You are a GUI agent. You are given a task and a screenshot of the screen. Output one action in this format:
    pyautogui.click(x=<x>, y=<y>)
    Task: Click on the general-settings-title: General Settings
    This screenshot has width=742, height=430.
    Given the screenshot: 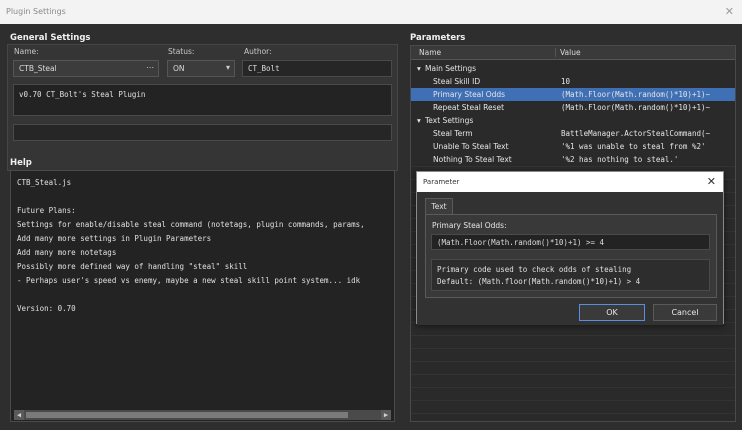 What is the action you would take?
    pyautogui.click(x=50, y=38)
    